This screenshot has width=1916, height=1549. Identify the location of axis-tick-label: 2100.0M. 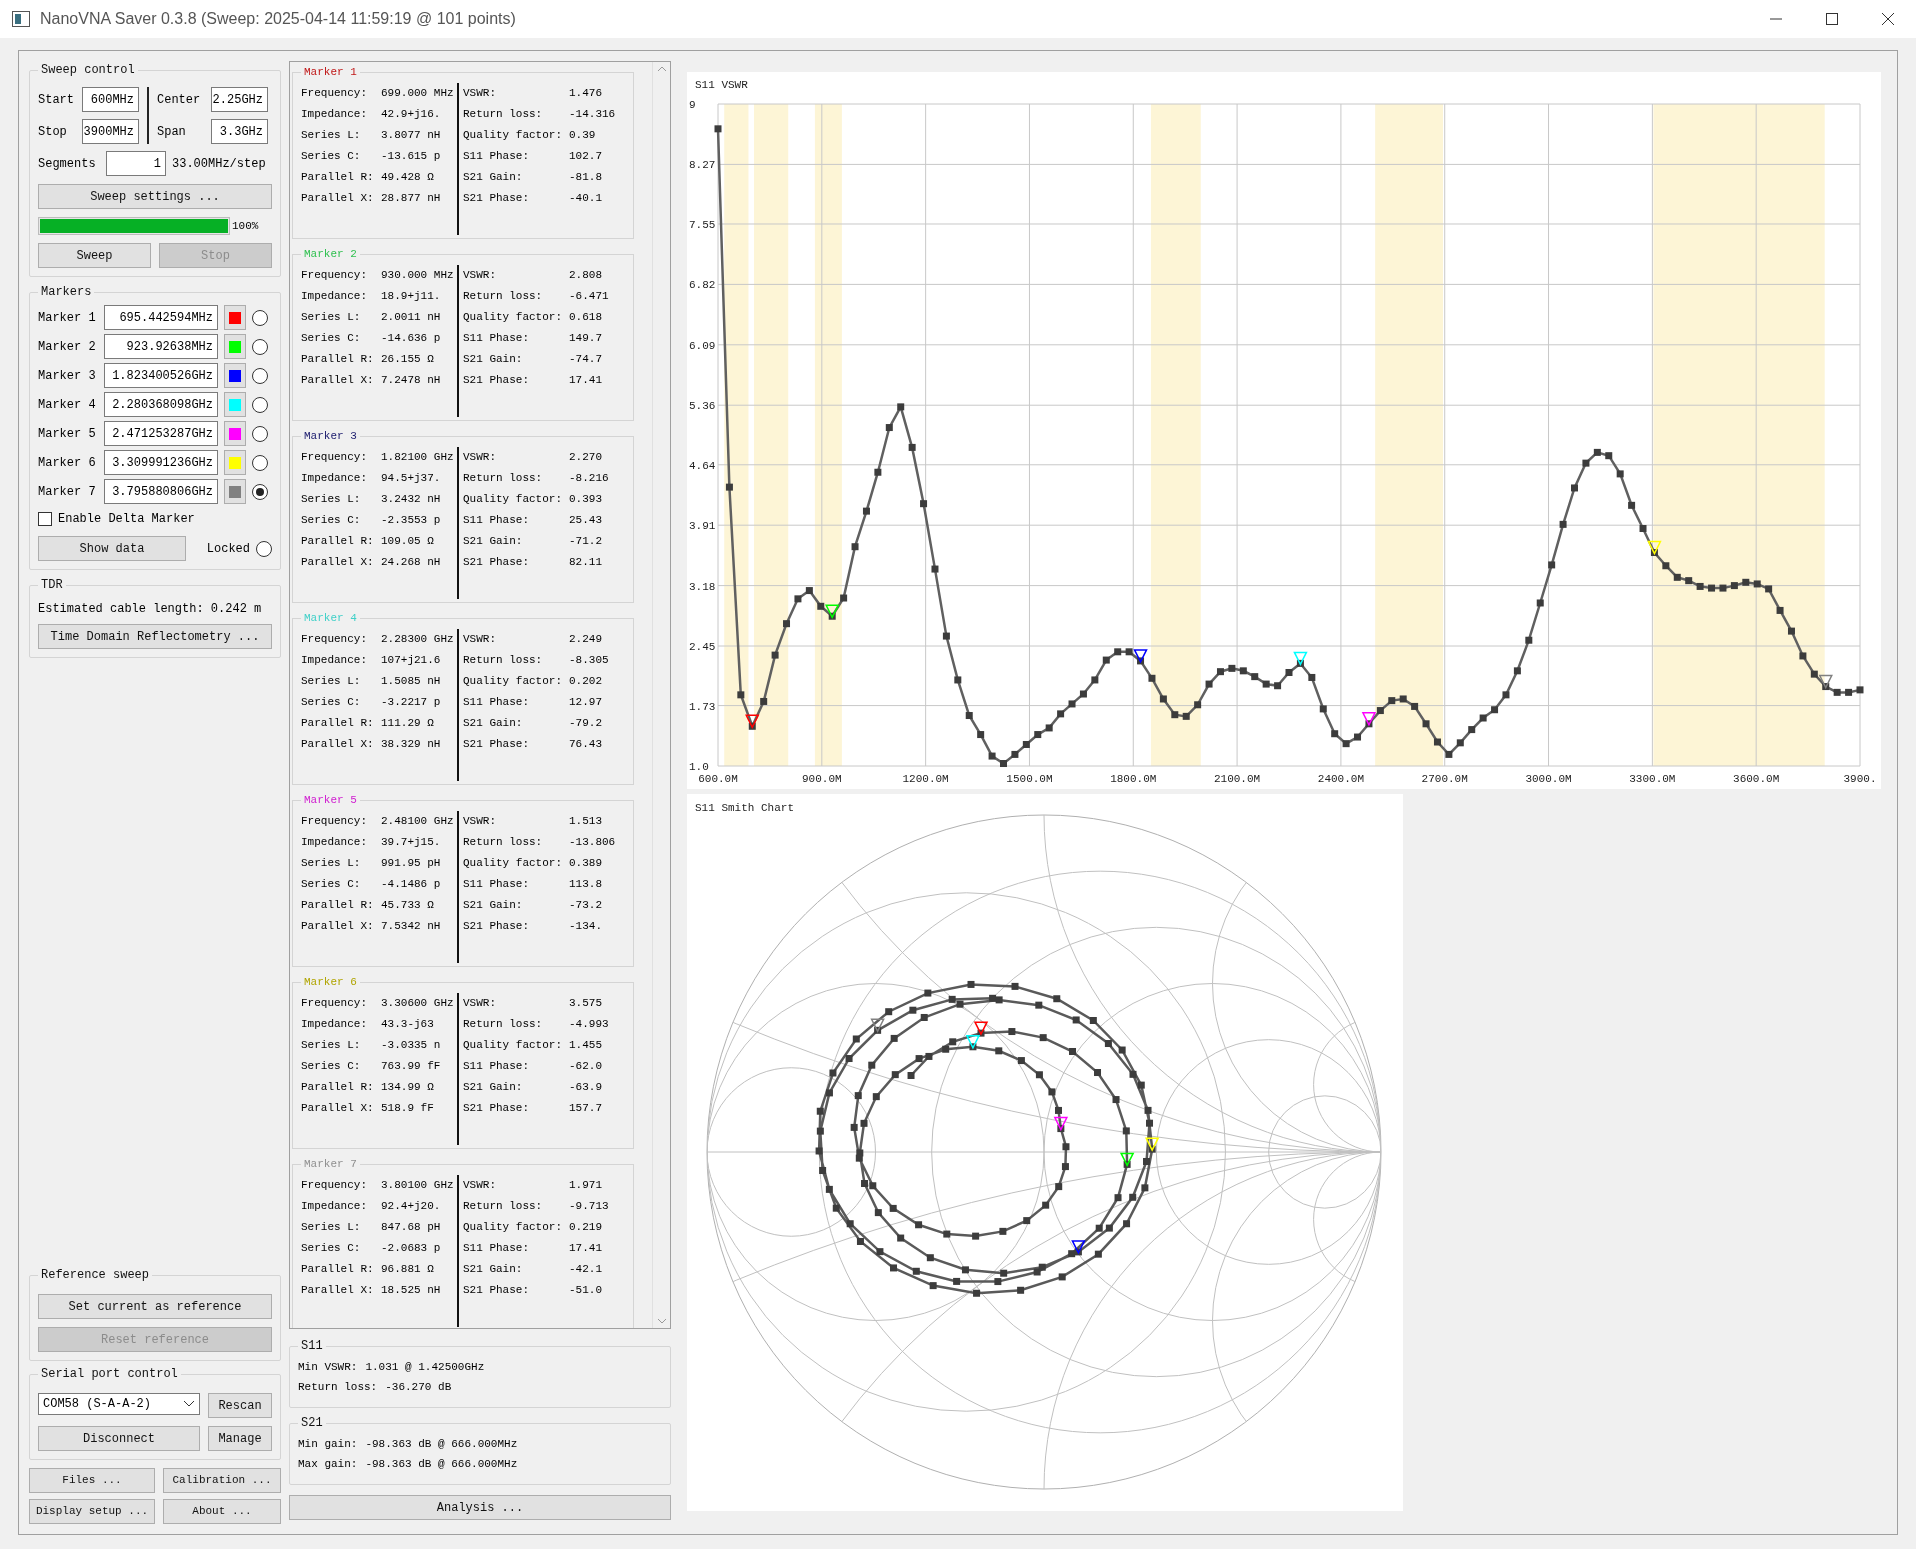
(1237, 779).